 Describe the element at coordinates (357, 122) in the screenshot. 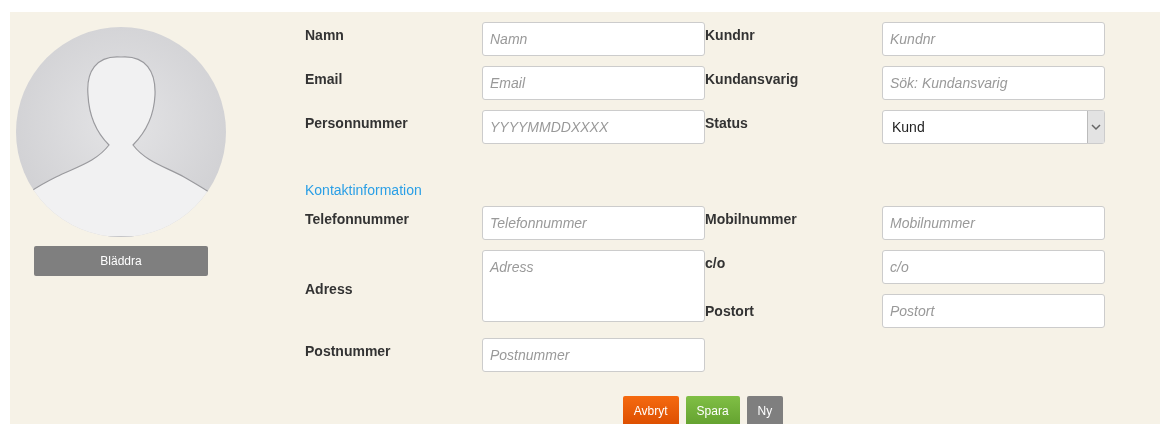

I see `field-label: Personnummer` at that location.